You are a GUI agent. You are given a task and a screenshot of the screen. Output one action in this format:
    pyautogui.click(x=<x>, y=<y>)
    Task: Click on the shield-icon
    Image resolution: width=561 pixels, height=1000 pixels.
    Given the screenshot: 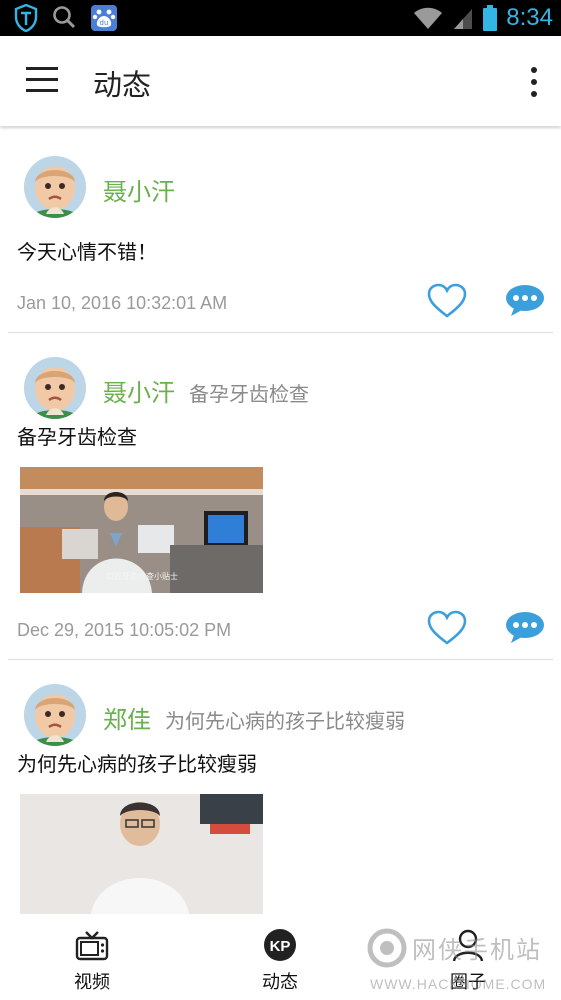 What is the action you would take?
    pyautogui.click(x=26, y=18)
    